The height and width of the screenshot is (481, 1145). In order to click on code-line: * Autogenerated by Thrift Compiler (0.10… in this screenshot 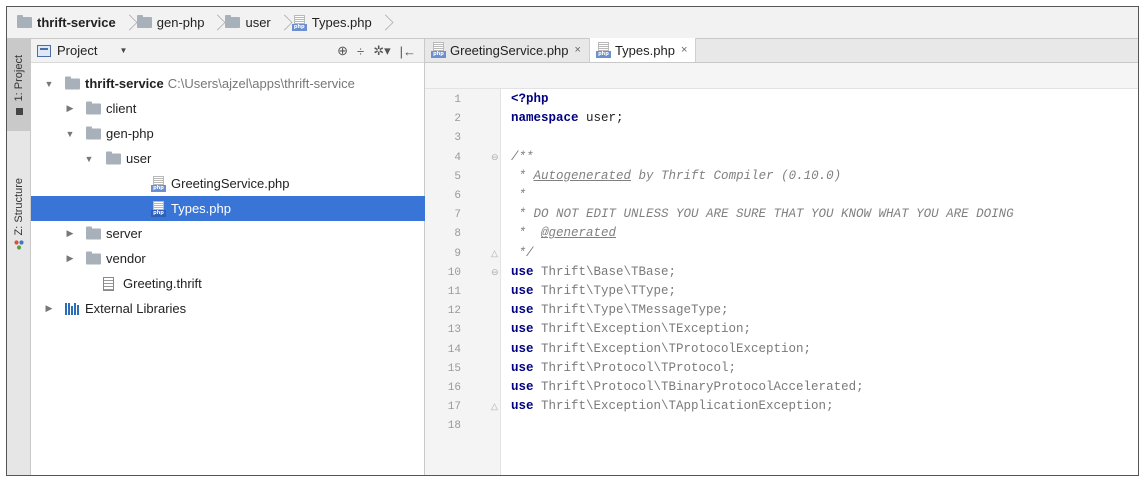, I will do `click(676, 175)`.